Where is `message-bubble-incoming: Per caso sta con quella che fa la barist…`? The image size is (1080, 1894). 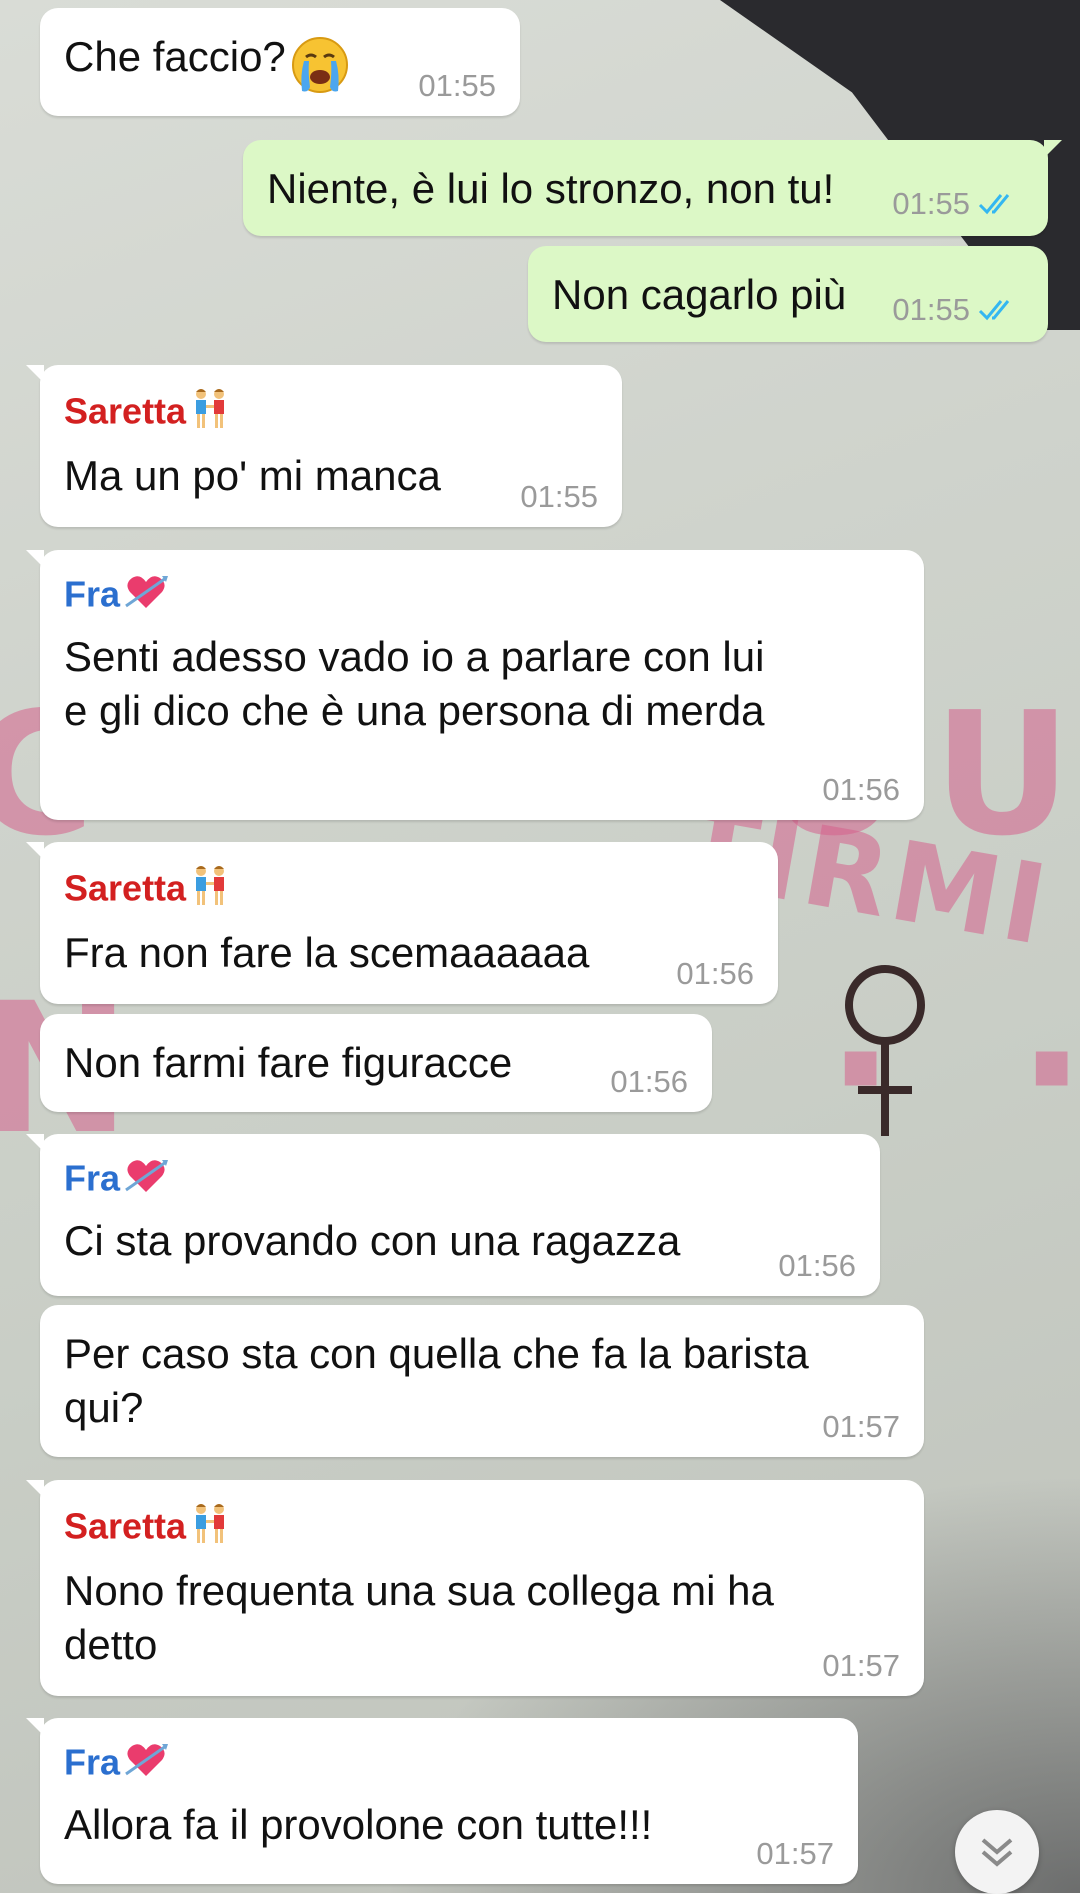
message-bubble-incoming: Per caso sta con quella che fa la barist… is located at coordinates (482, 1381).